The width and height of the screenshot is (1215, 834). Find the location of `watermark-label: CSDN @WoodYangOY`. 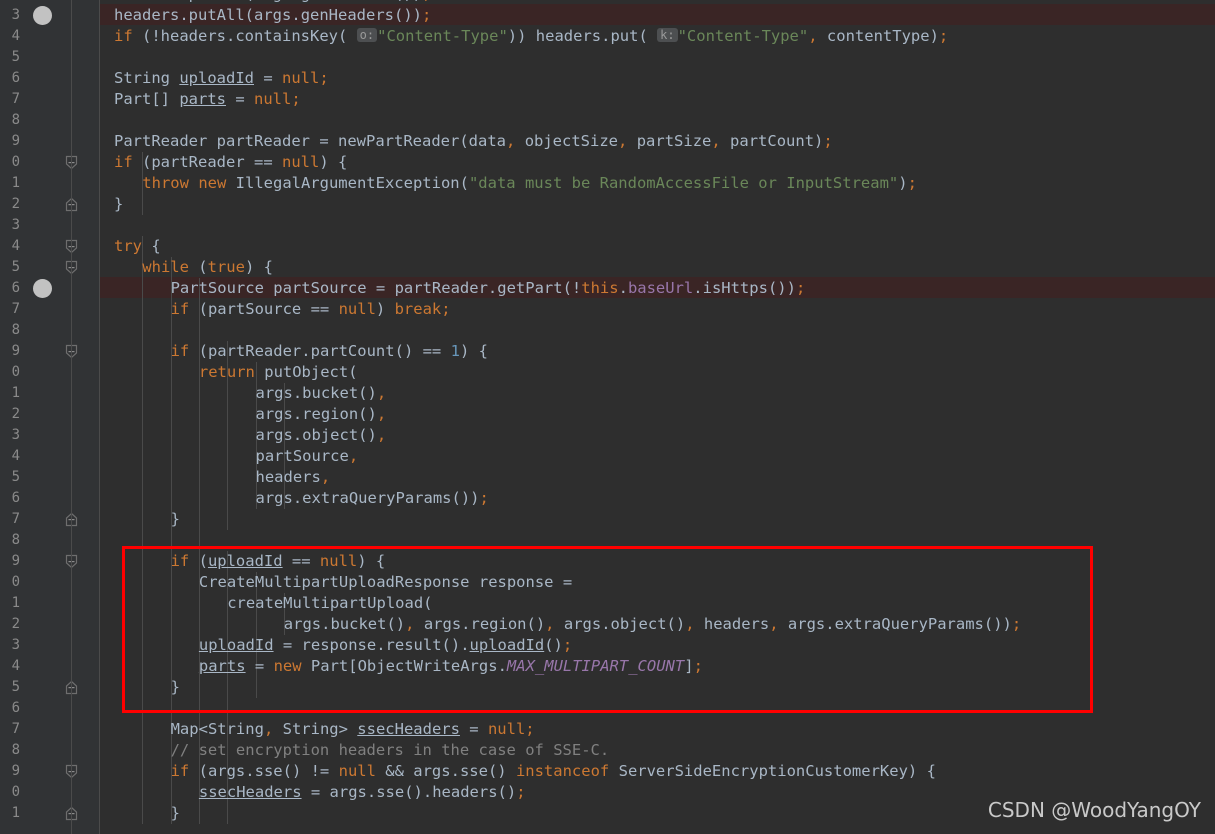

watermark-label: CSDN @WoodYangOY is located at coordinates (1094, 810).